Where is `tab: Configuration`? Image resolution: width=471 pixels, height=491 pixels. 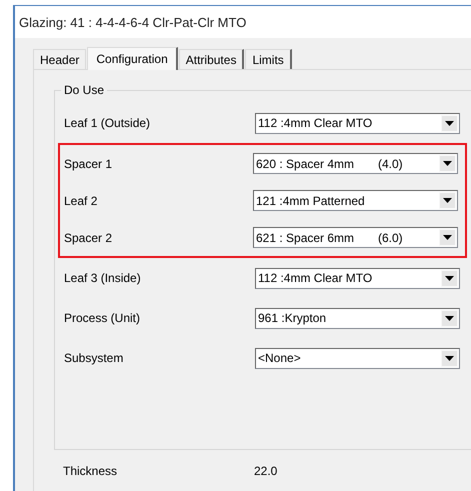 tab: Configuration is located at coordinates (132, 58).